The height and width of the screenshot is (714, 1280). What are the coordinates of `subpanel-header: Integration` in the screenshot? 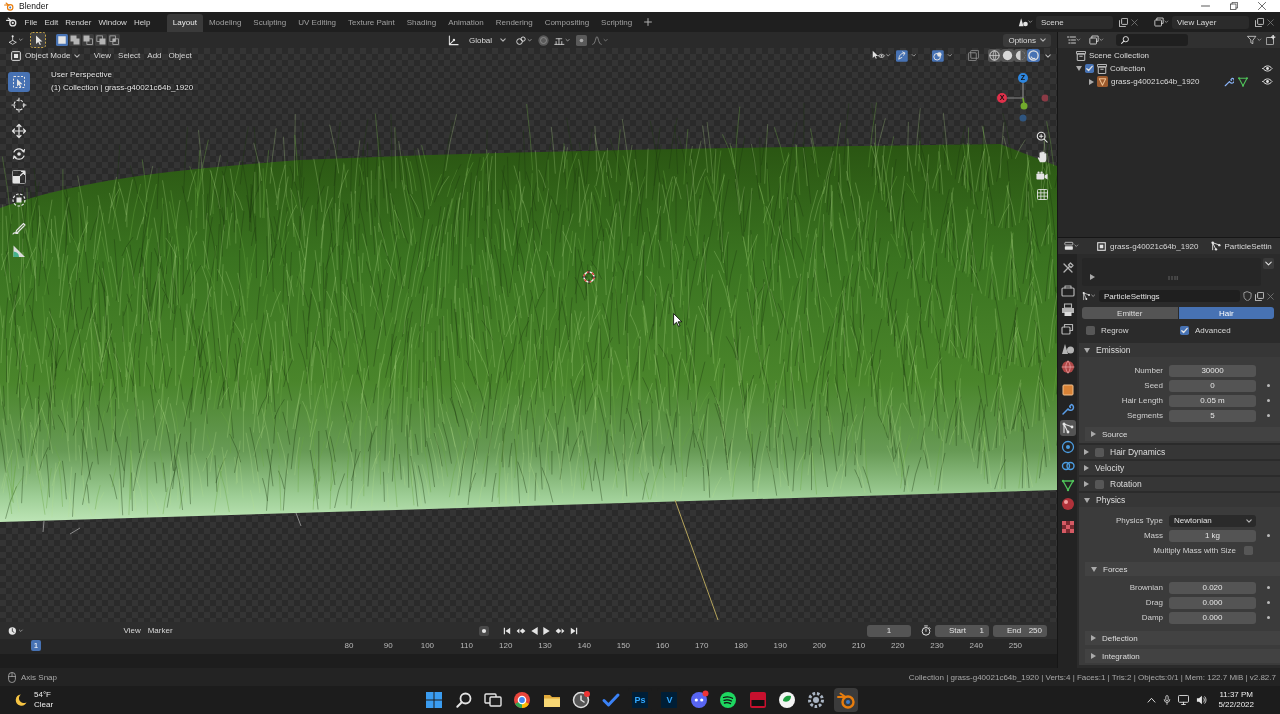 It's located at (1182, 656).